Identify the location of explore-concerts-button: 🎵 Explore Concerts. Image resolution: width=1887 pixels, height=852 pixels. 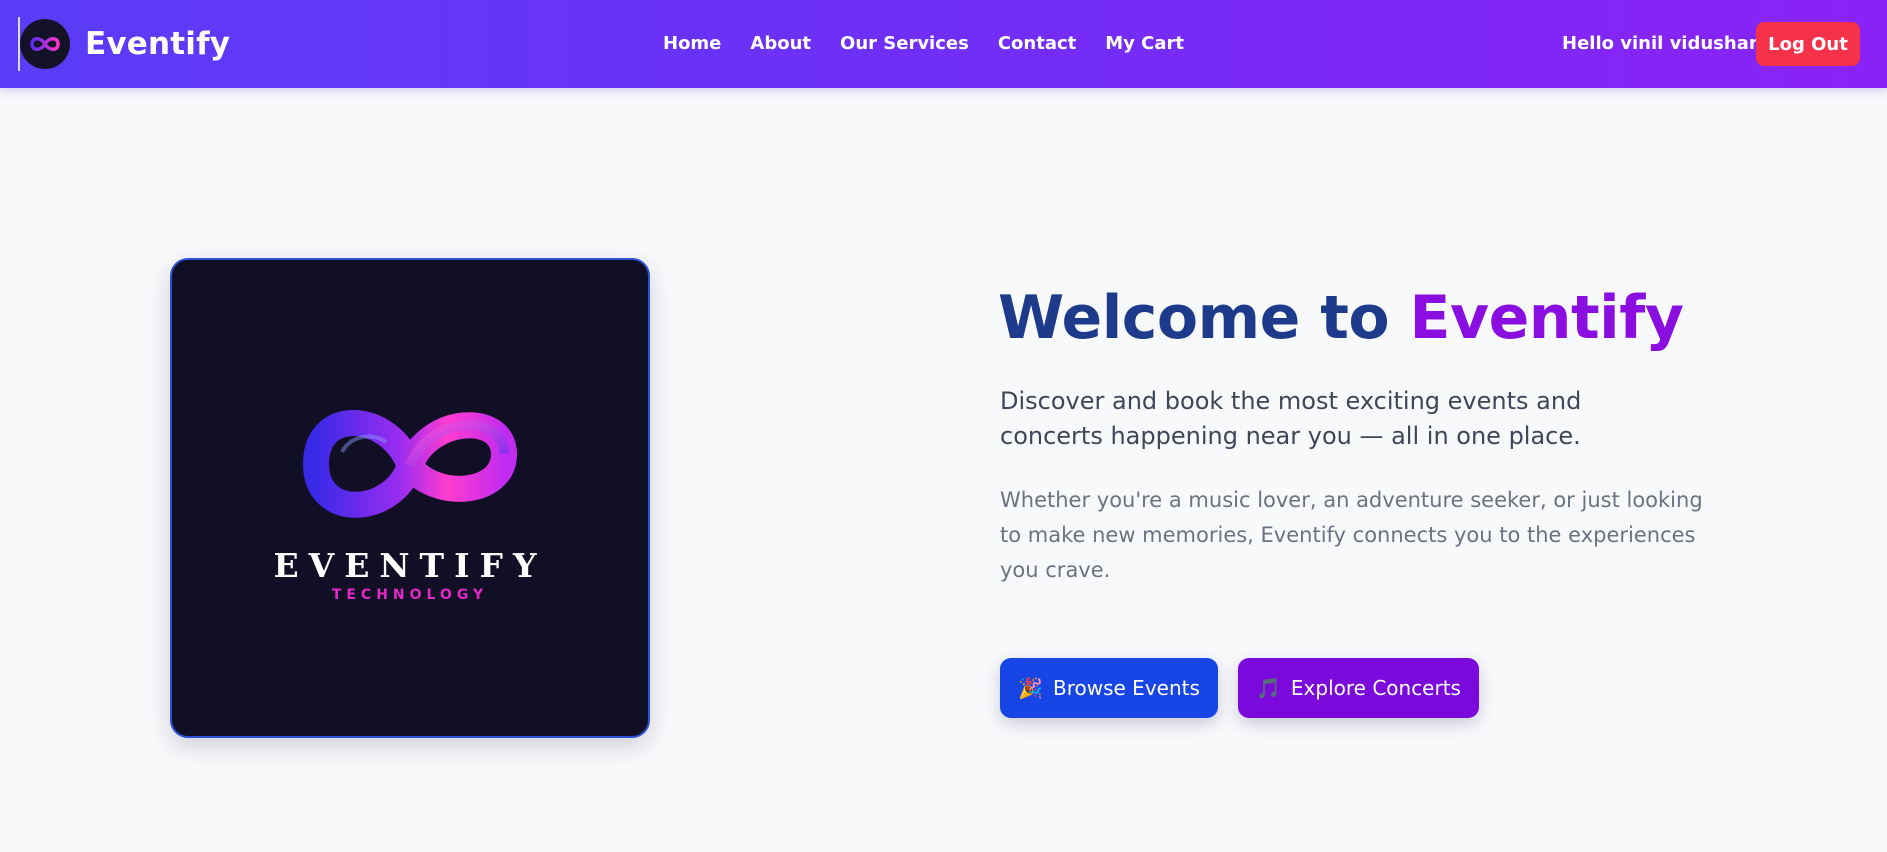
(1358, 688).